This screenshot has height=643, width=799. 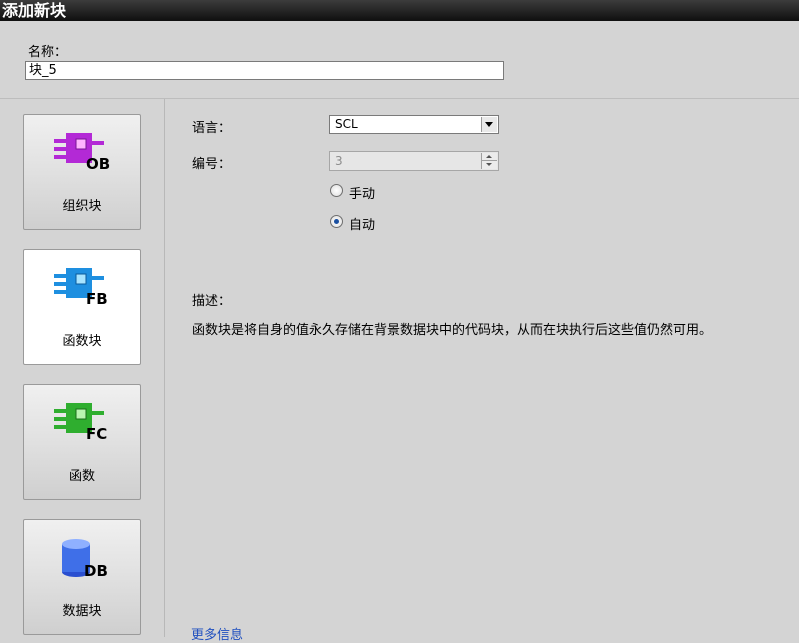 What do you see at coordinates (98, 164) in the screenshot?
I see `ob-code: OB` at bounding box center [98, 164].